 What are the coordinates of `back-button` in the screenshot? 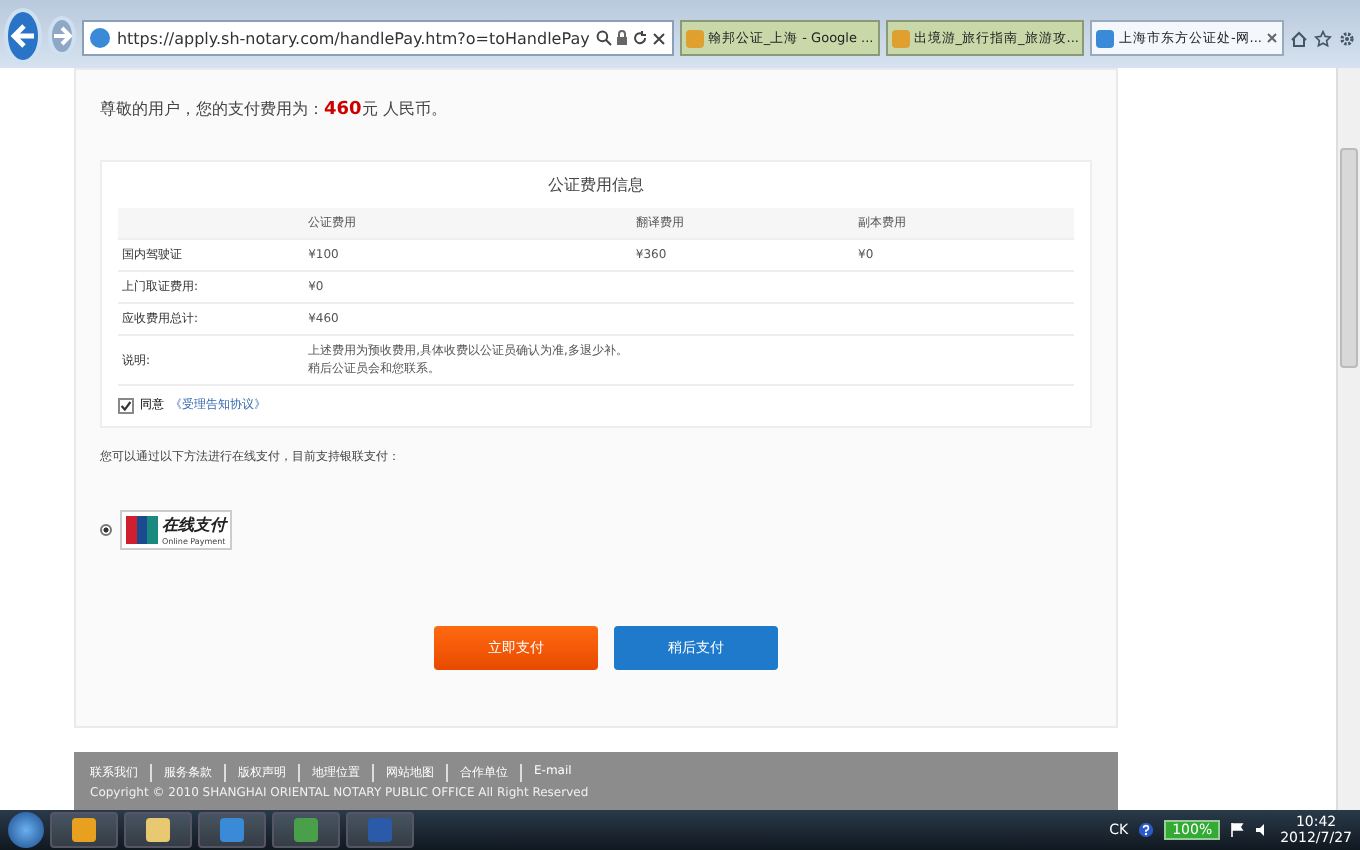 It's located at (23, 36).